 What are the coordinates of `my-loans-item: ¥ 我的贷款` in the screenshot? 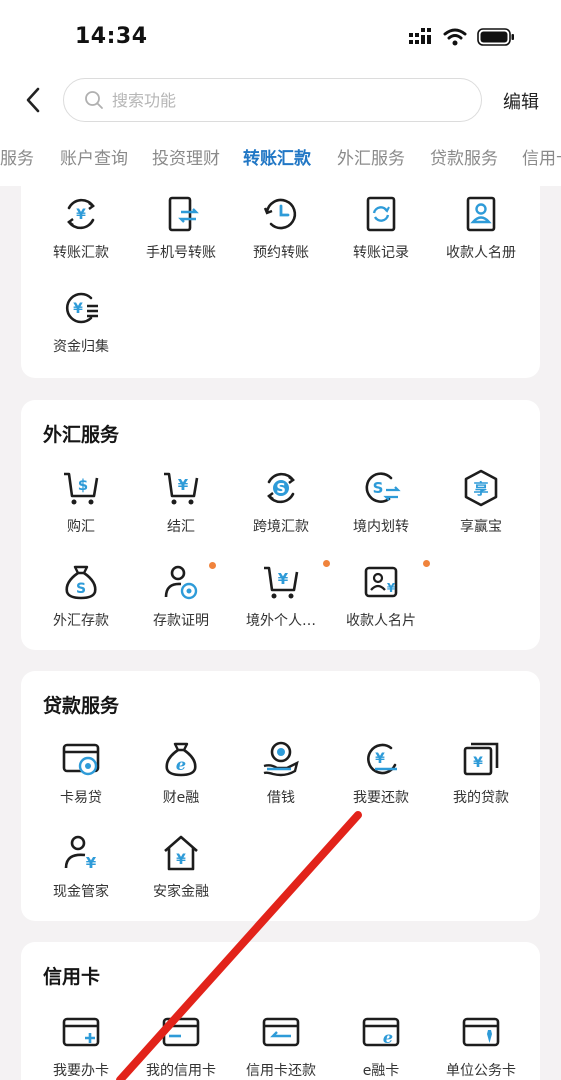 It's located at (481, 773).